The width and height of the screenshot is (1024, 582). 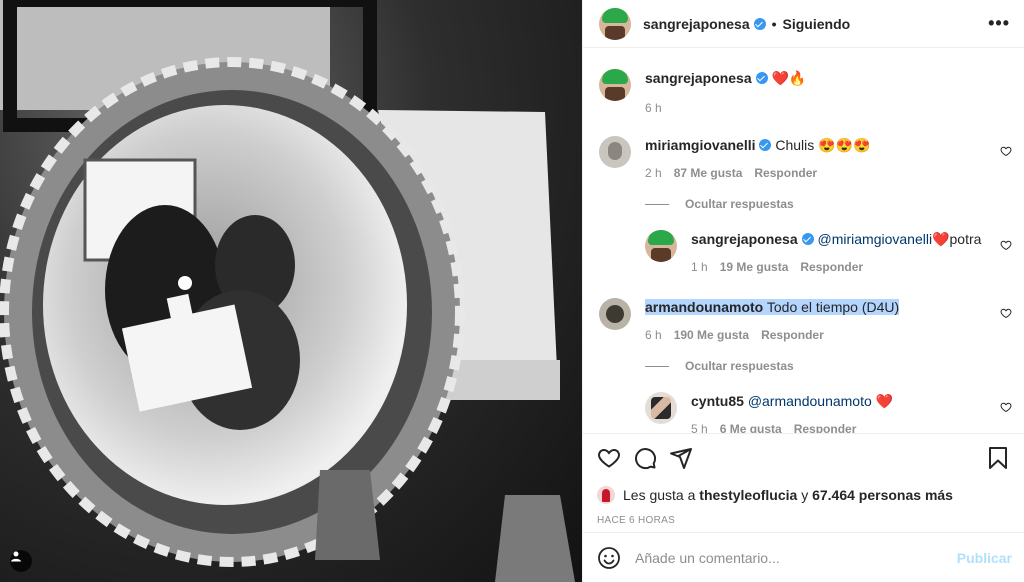 What do you see at coordinates (653, 108) in the screenshot?
I see `caption-time: 6 h` at bounding box center [653, 108].